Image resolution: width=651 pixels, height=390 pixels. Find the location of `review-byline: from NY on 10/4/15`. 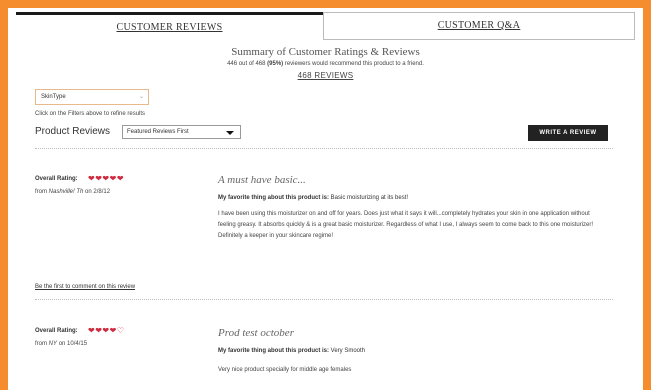

review-byline: from NY on 10/4/15 is located at coordinates (61, 344).